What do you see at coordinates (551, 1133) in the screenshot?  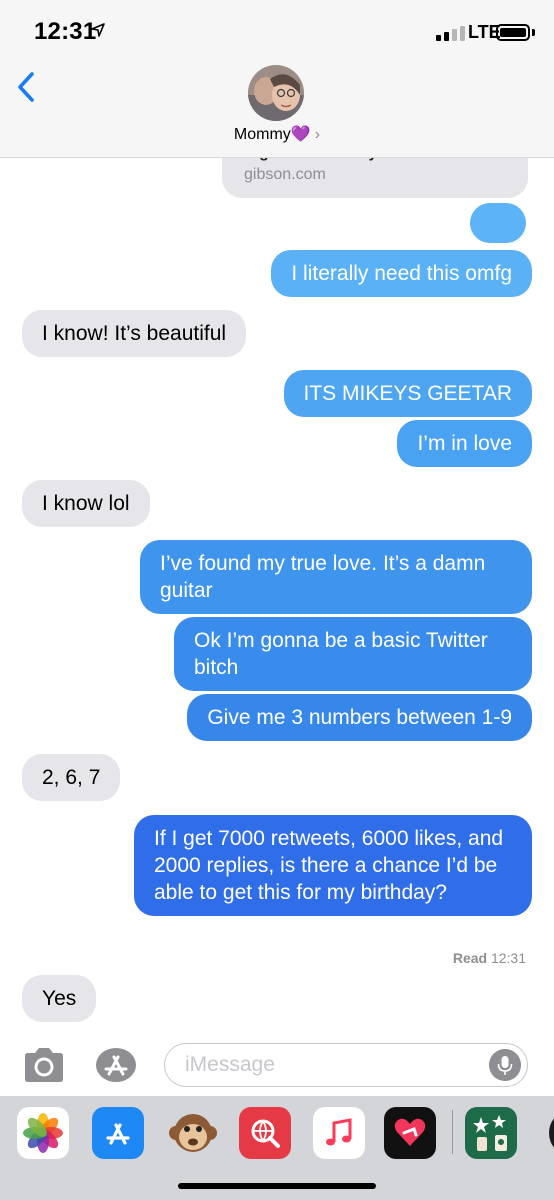 I see `penguin-icon` at bounding box center [551, 1133].